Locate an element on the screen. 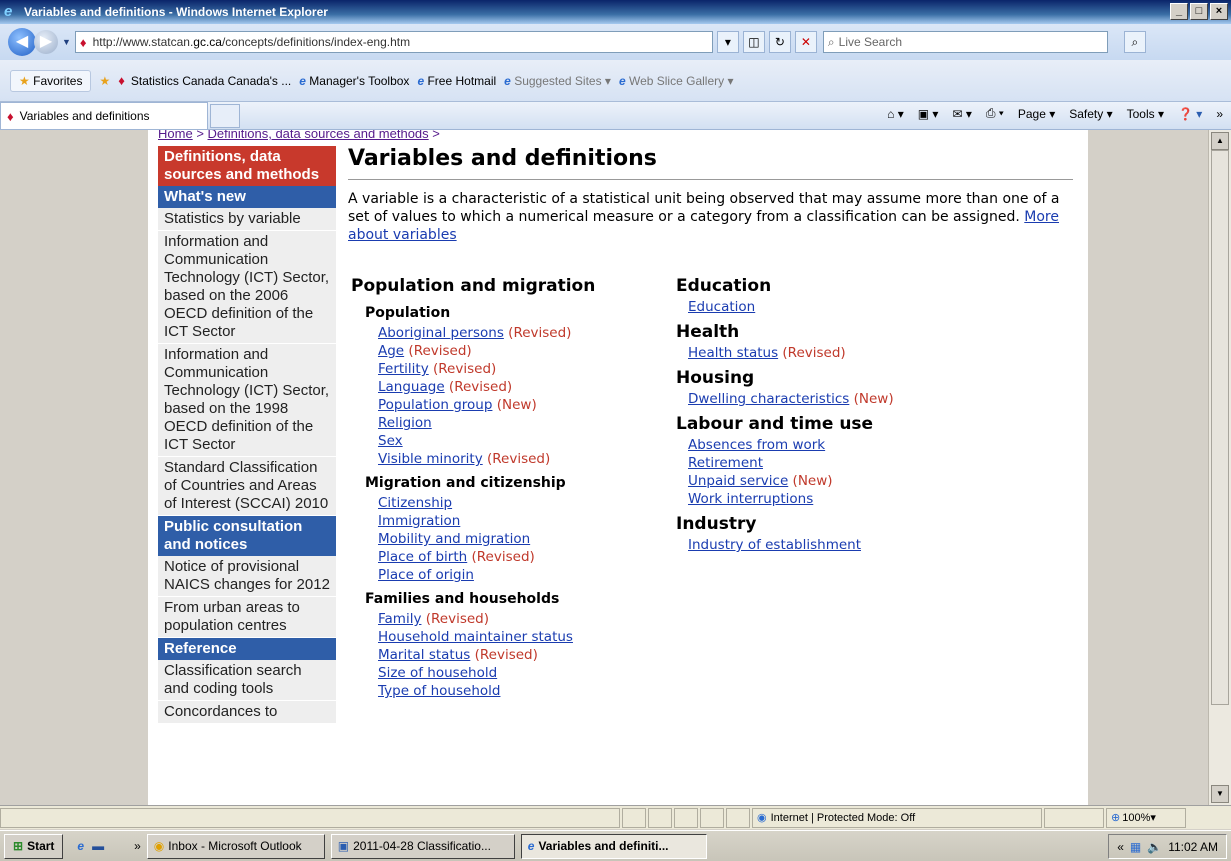 This screenshot has width=1231, height=861. vertical-scrollbar: ▲ ▼ is located at coordinates (1219, 467).